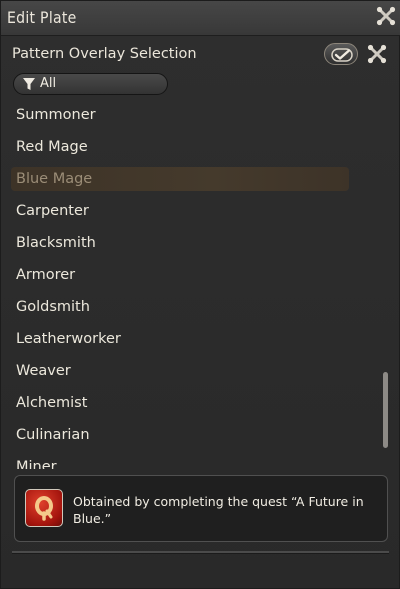 The width and height of the screenshot is (400, 589). Describe the element at coordinates (180, 211) in the screenshot. I see `list-item: Carpenter` at that location.